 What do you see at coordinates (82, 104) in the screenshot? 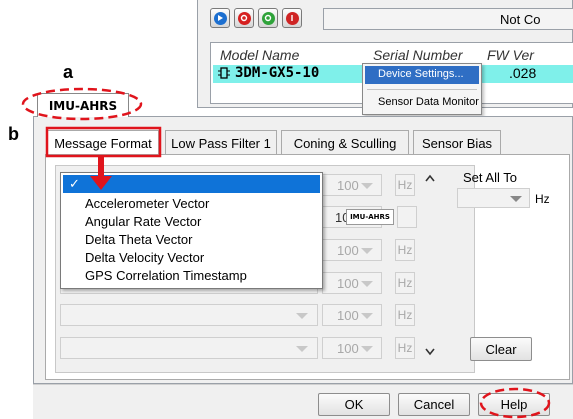
I see `callout-circle-a` at bounding box center [82, 104].